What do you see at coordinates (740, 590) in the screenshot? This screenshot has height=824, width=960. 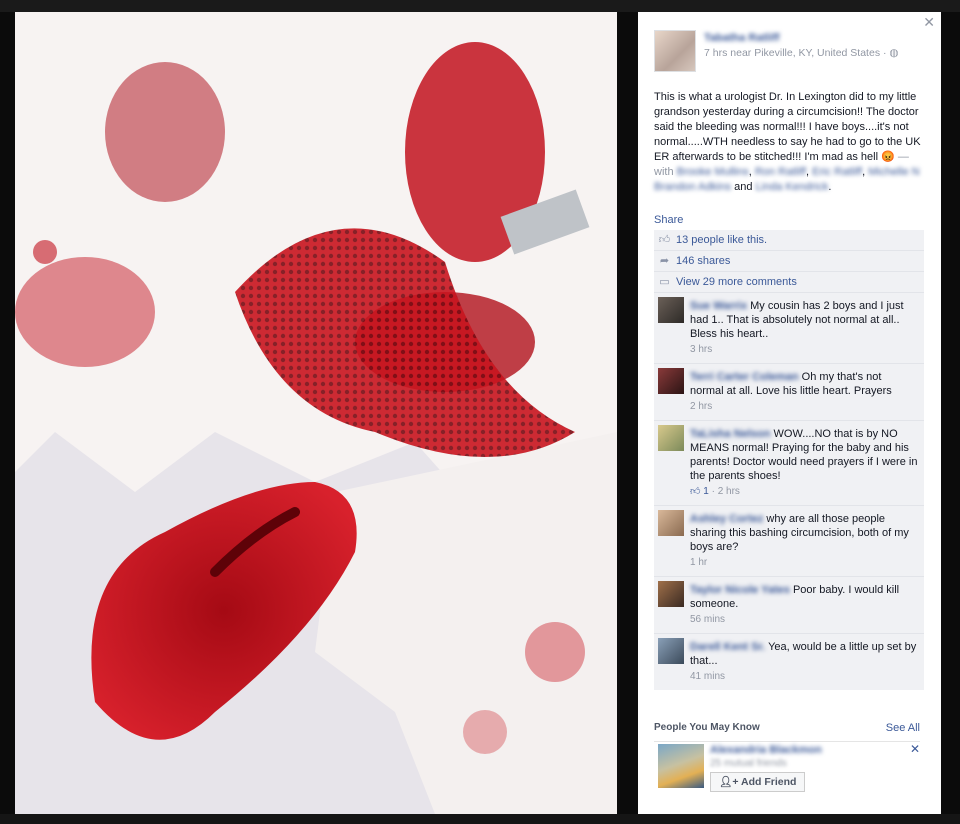 I see `commenter-name: Taylor Nicole Yates` at bounding box center [740, 590].